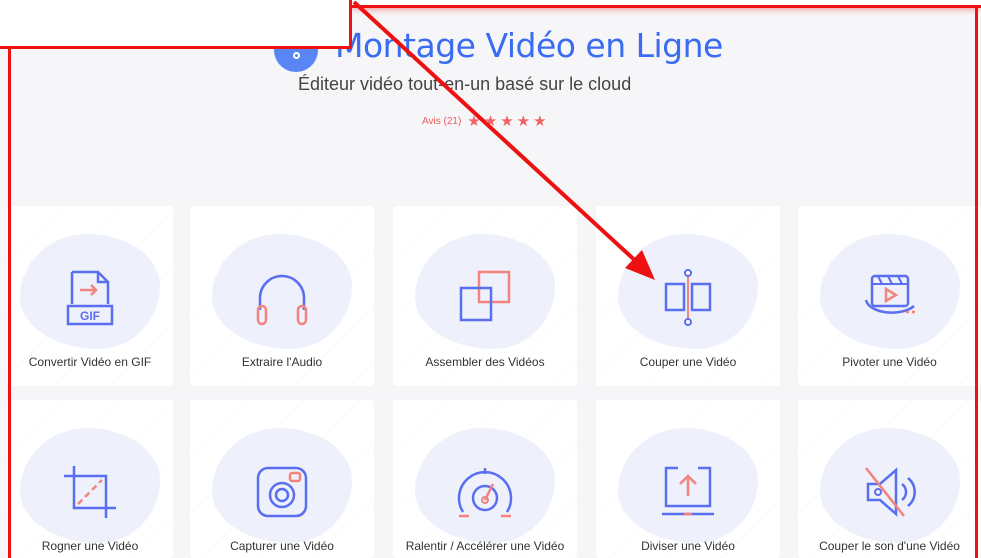 This screenshot has width=981, height=558. I want to click on tool-label: Pivoter une Vidéo, so click(889, 362).